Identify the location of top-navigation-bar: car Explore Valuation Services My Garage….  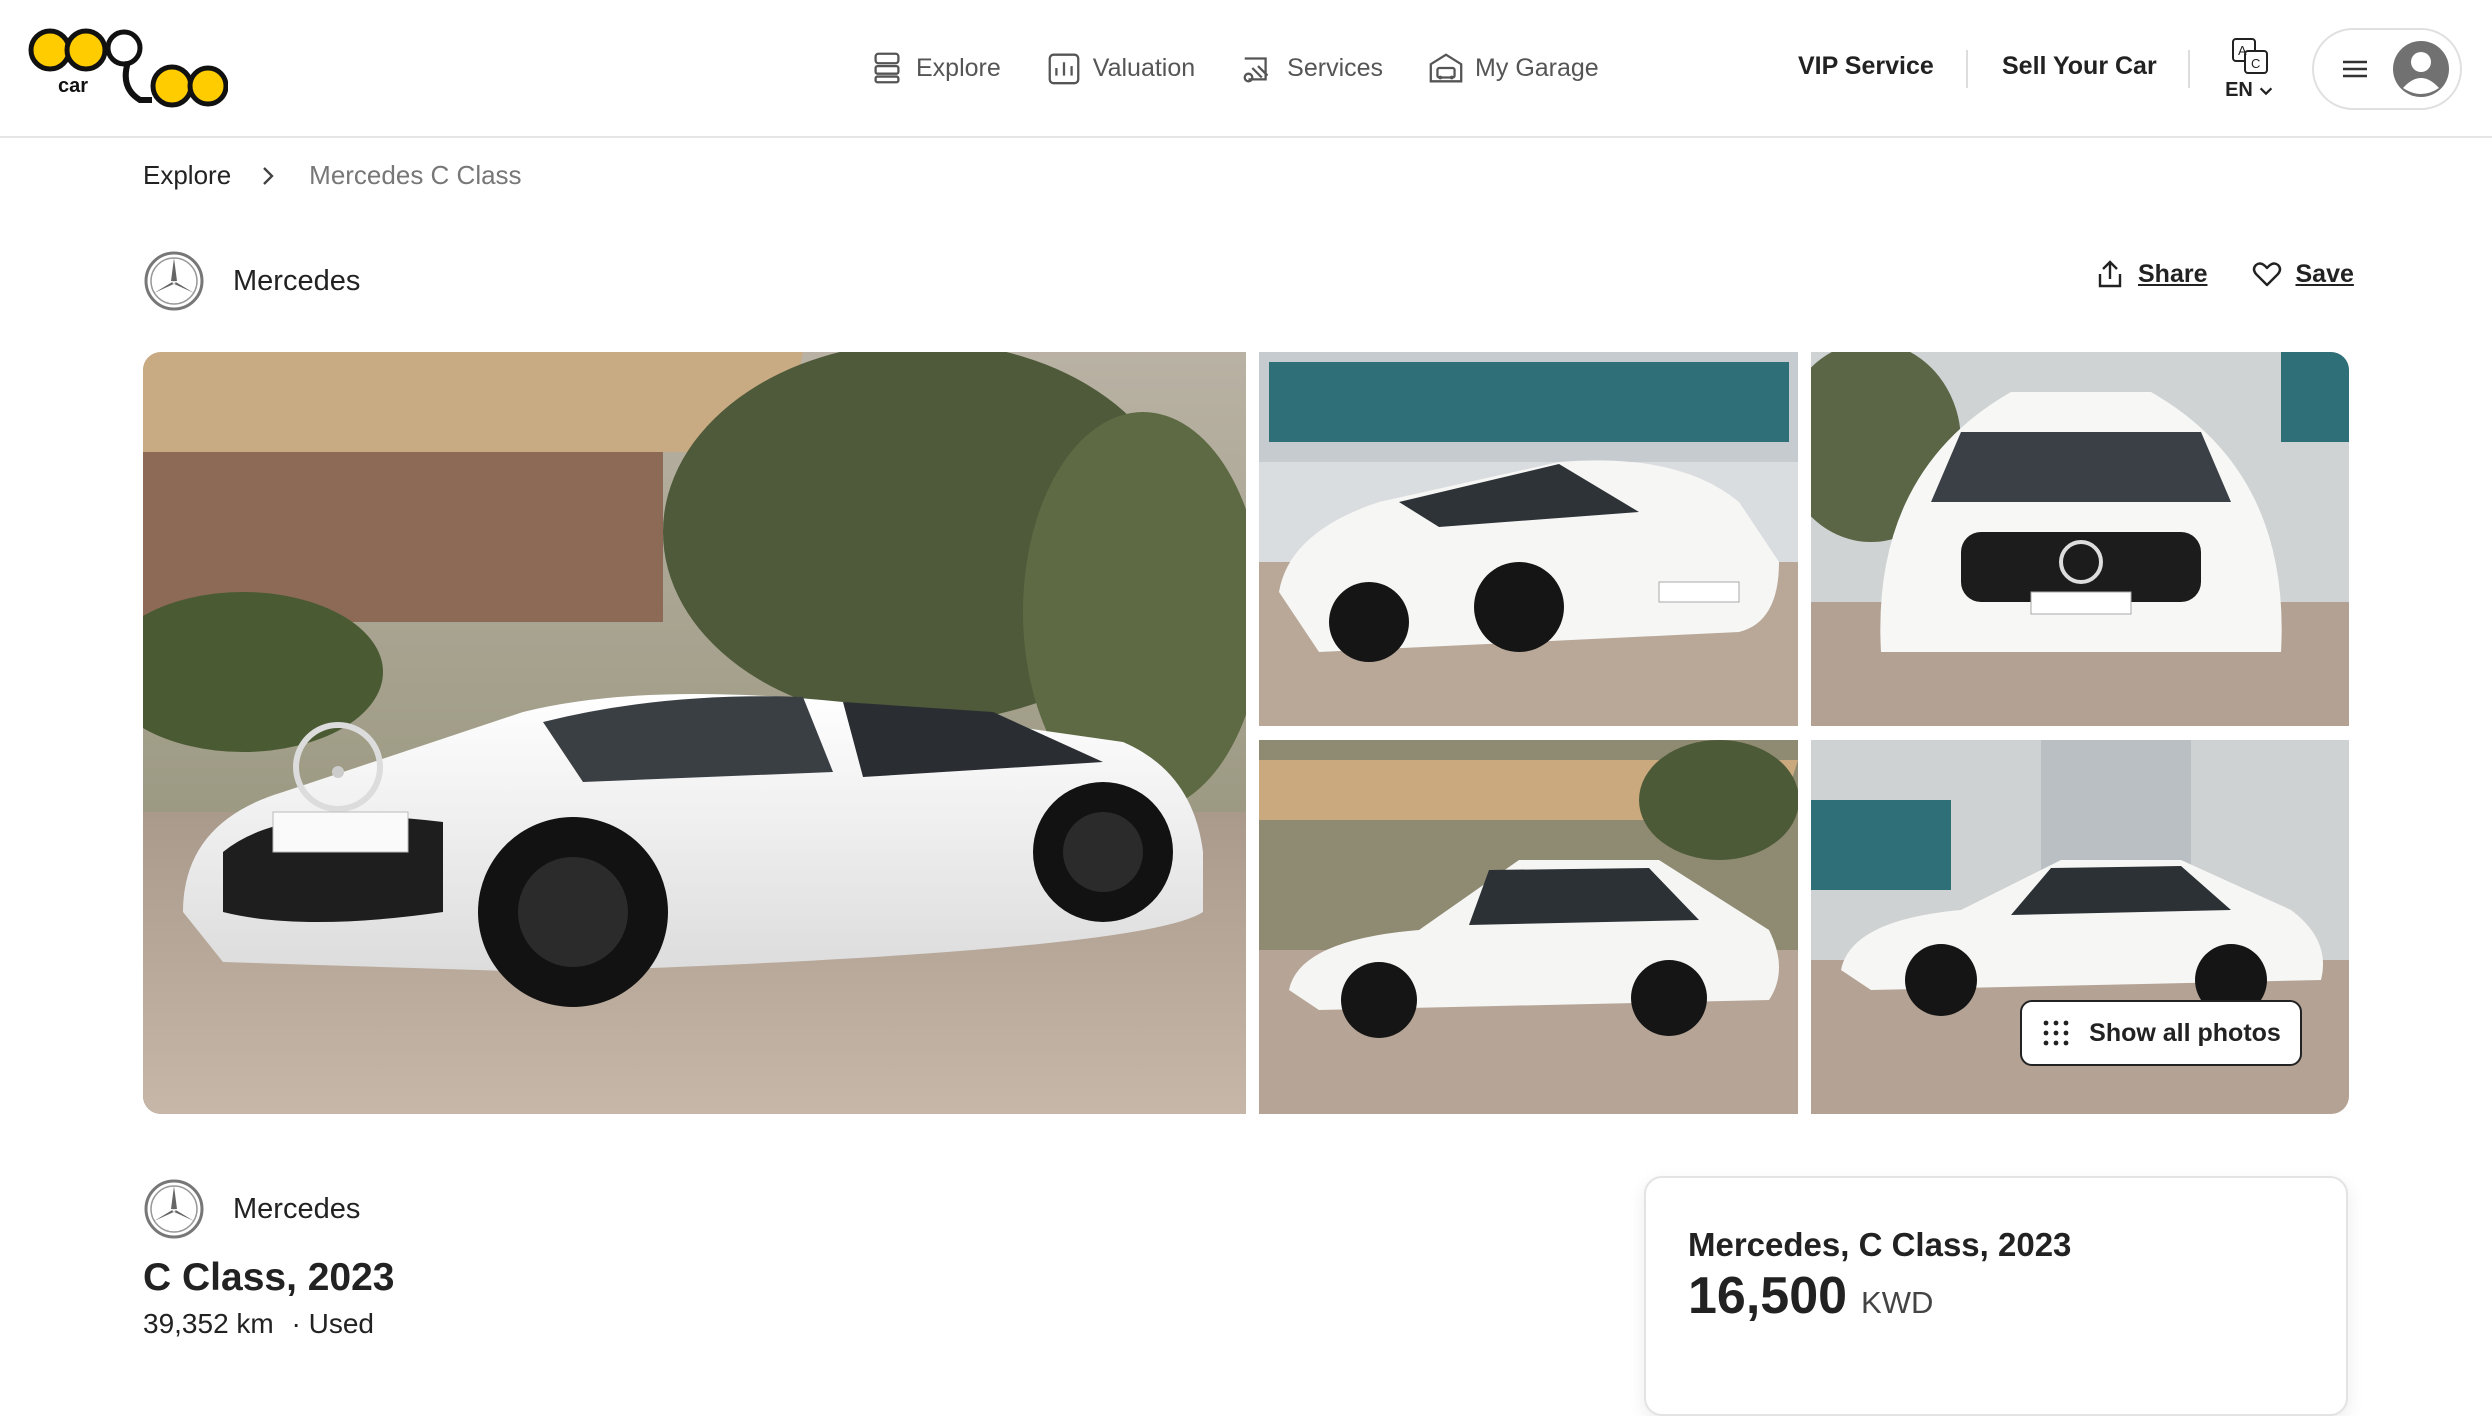
(1246, 69).